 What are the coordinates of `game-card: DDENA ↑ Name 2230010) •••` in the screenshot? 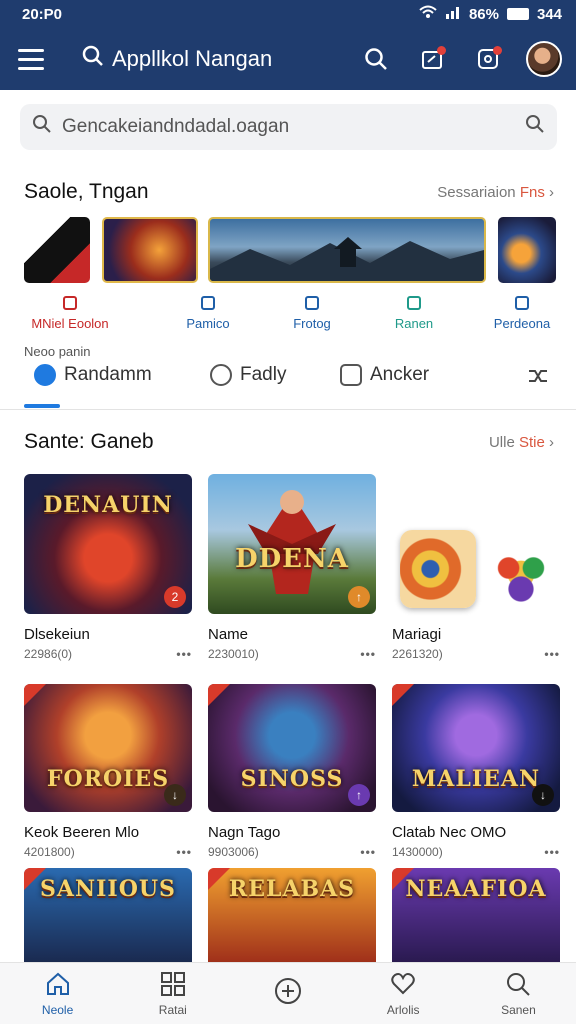 It's located at (292, 567).